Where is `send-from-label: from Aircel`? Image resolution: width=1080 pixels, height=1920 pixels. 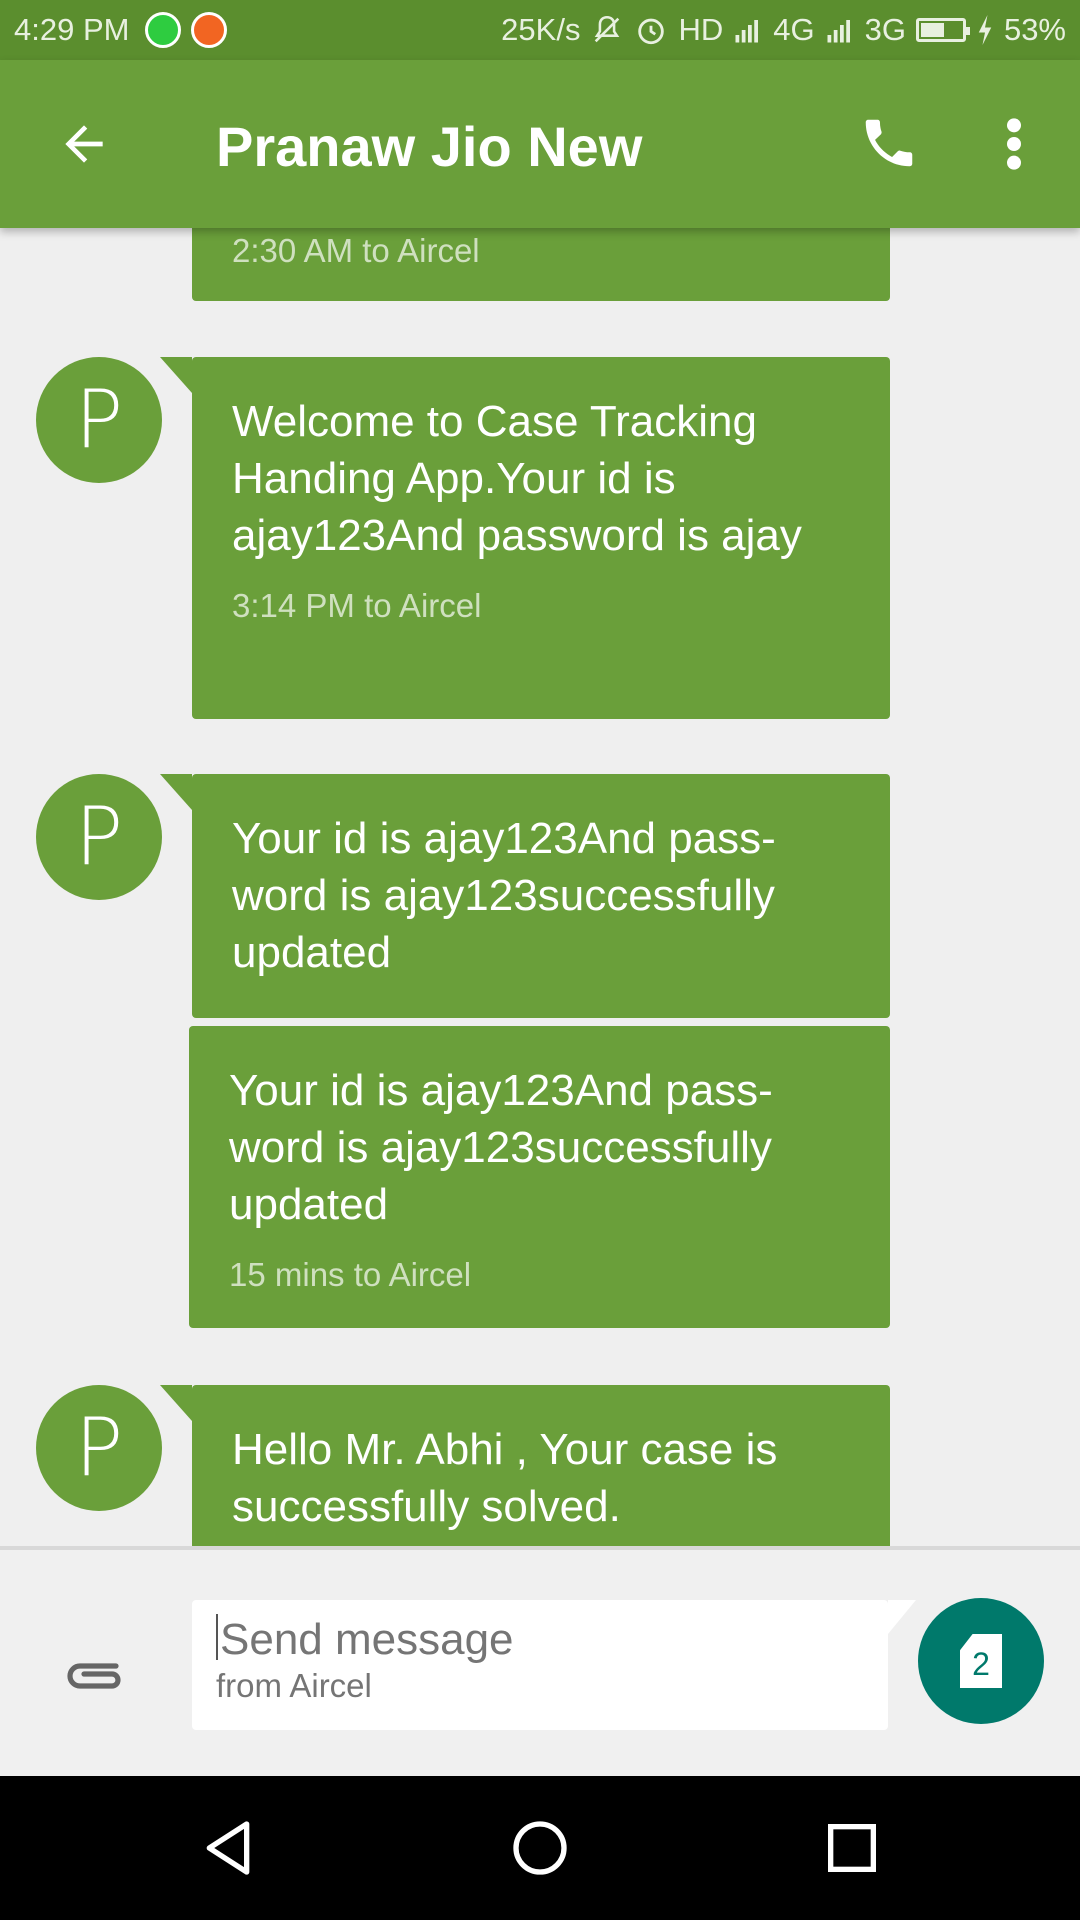 send-from-label: from Aircel is located at coordinates (294, 1685).